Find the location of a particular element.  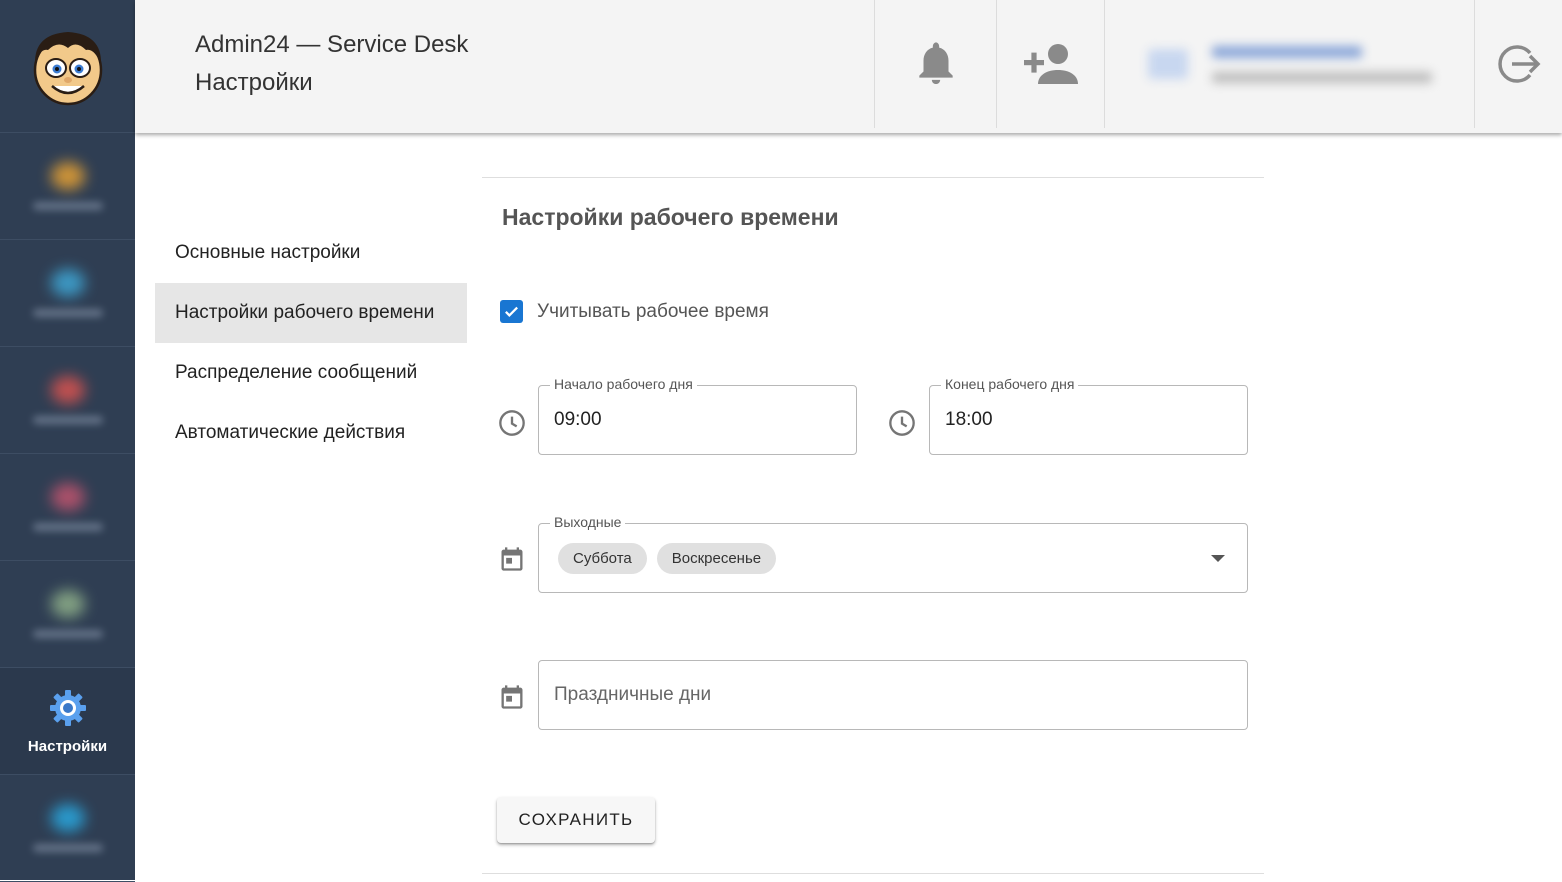

avatar is located at coordinates (1167, 64).